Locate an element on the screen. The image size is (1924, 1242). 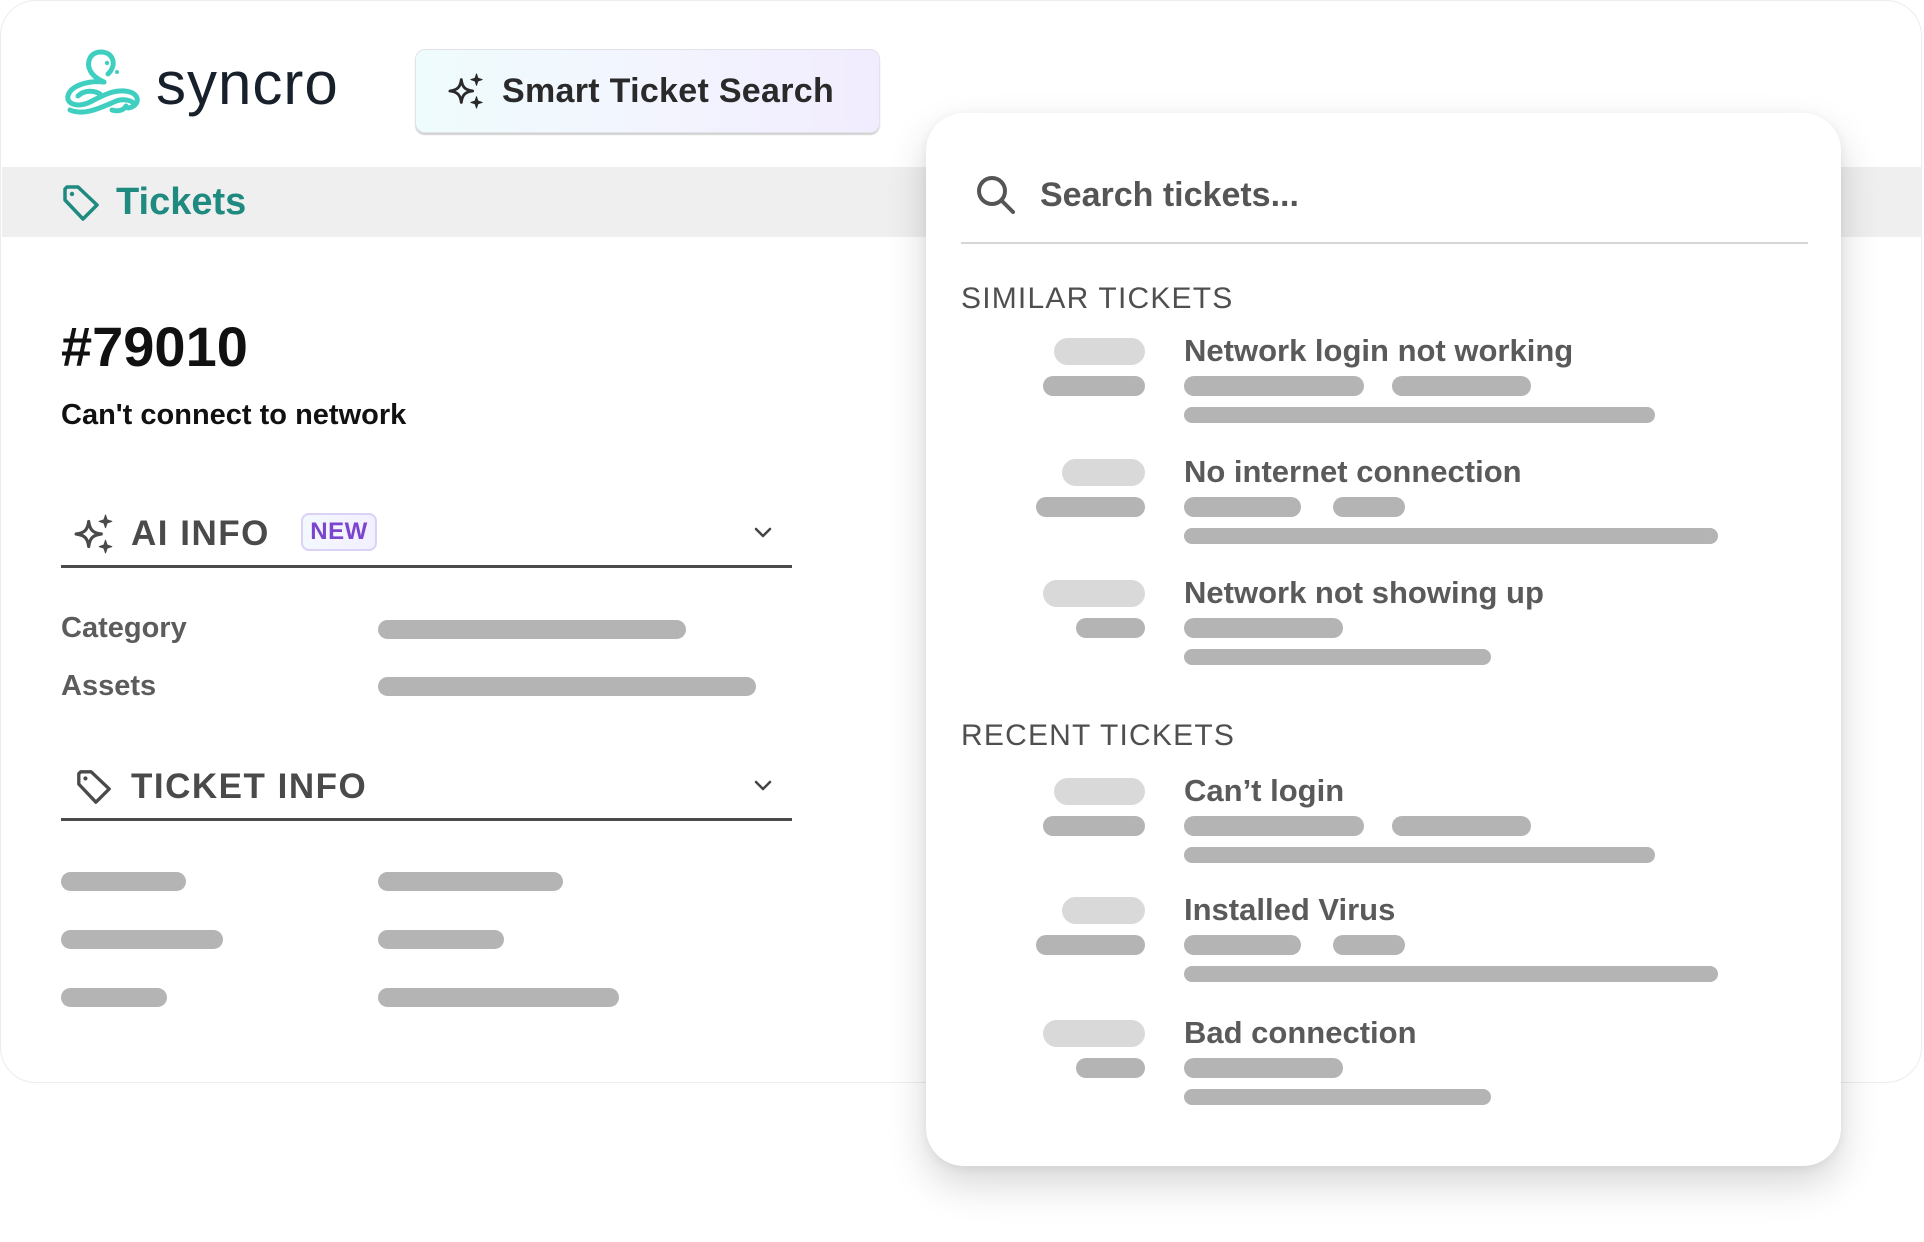
tickets-nav-link: Tickets is located at coordinates (181, 202).